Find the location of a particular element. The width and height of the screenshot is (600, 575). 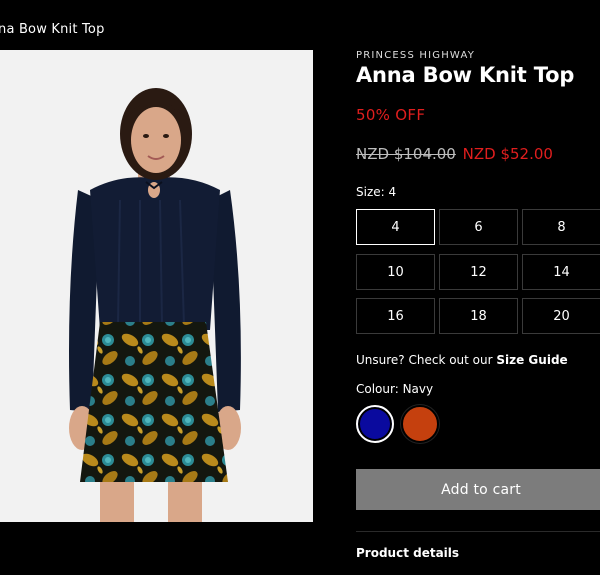

size-guide-prefix: Unsure? Check out our is located at coordinates (426, 360).